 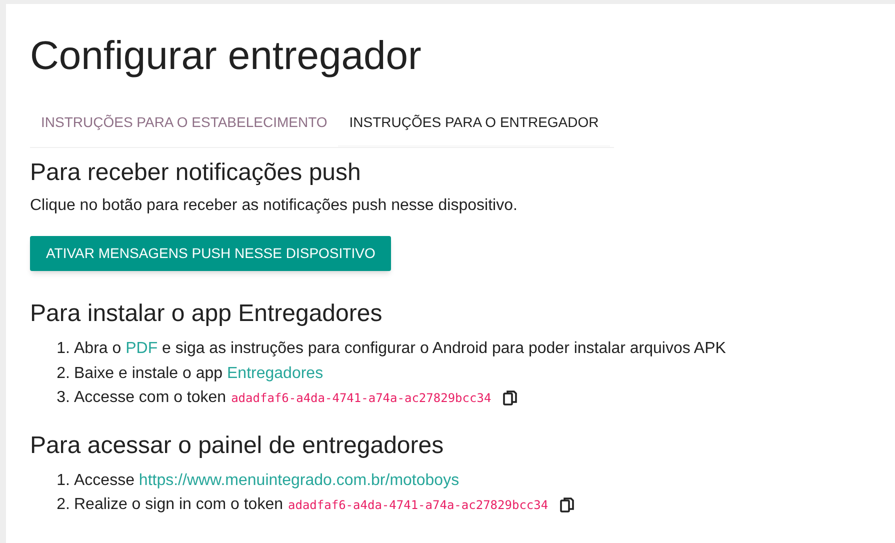 I want to click on section-heading: Para acessar o painel de entregadores, so click(x=237, y=445).